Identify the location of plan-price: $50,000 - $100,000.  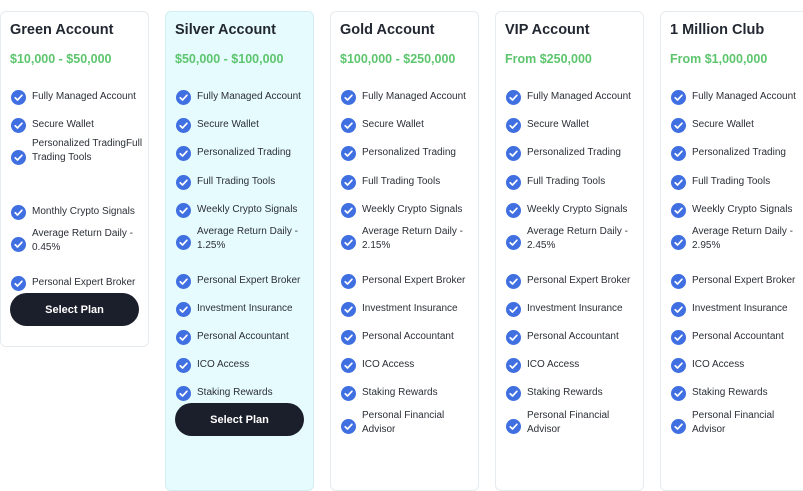
(229, 59).